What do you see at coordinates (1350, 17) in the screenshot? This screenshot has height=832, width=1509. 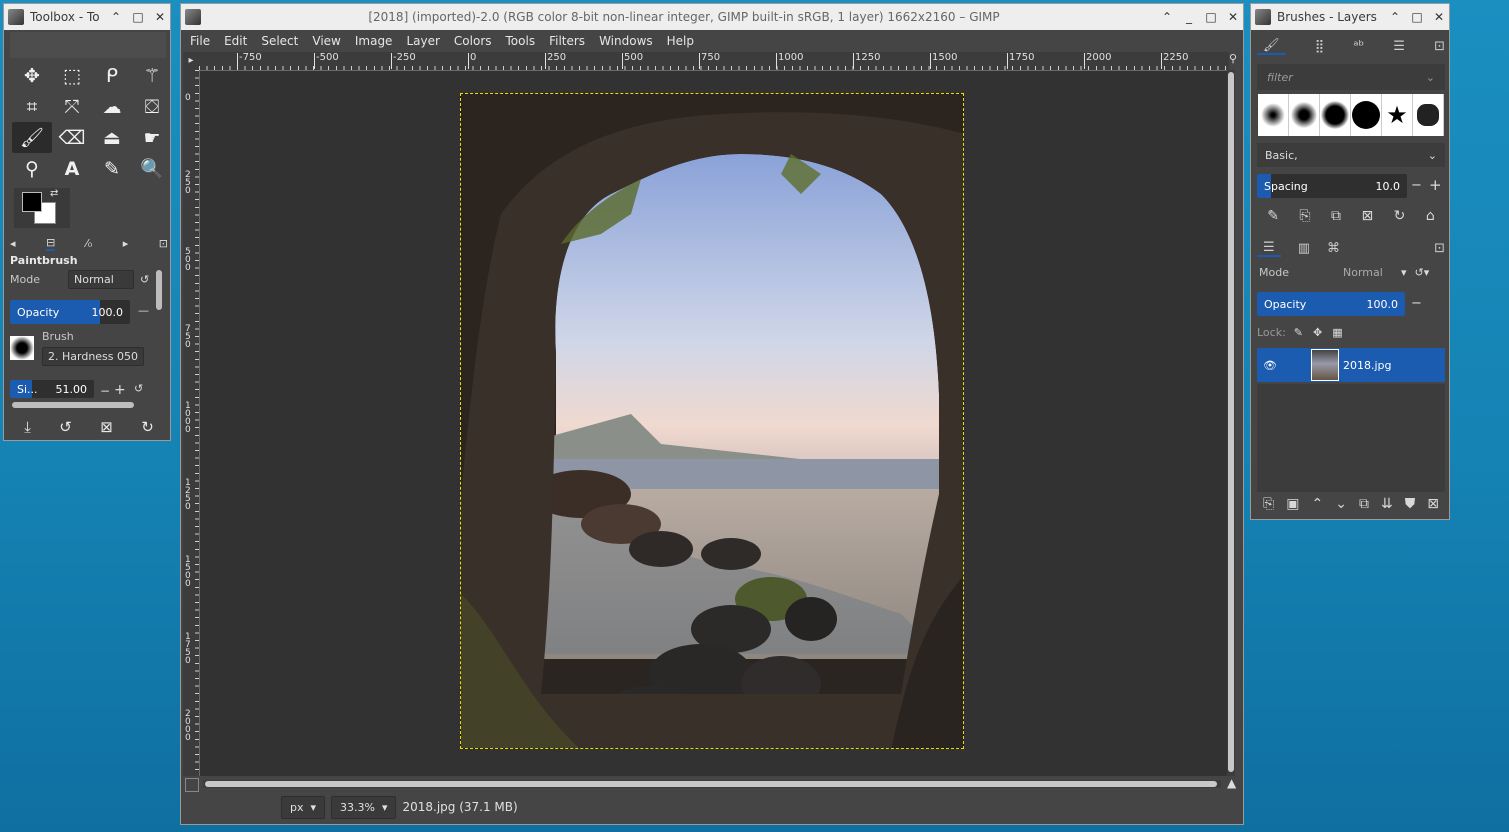 I see `dock-titlebar: Brushes - Layers ⌃ □ ✕` at bounding box center [1350, 17].